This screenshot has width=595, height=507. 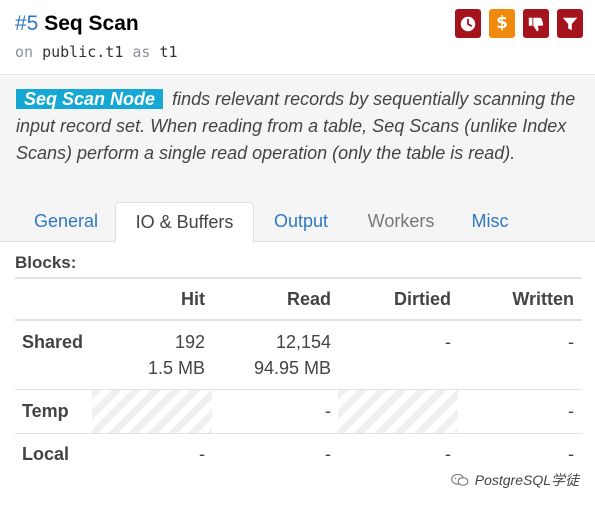 What do you see at coordinates (53, 342) in the screenshot?
I see `row-label-shared: Shared` at bounding box center [53, 342].